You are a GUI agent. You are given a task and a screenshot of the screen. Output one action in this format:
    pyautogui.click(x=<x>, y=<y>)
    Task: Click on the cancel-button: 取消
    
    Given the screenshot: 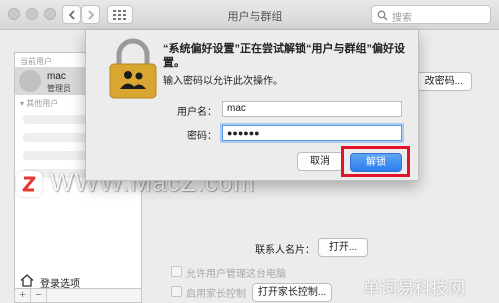 What is the action you would take?
    pyautogui.click(x=320, y=161)
    